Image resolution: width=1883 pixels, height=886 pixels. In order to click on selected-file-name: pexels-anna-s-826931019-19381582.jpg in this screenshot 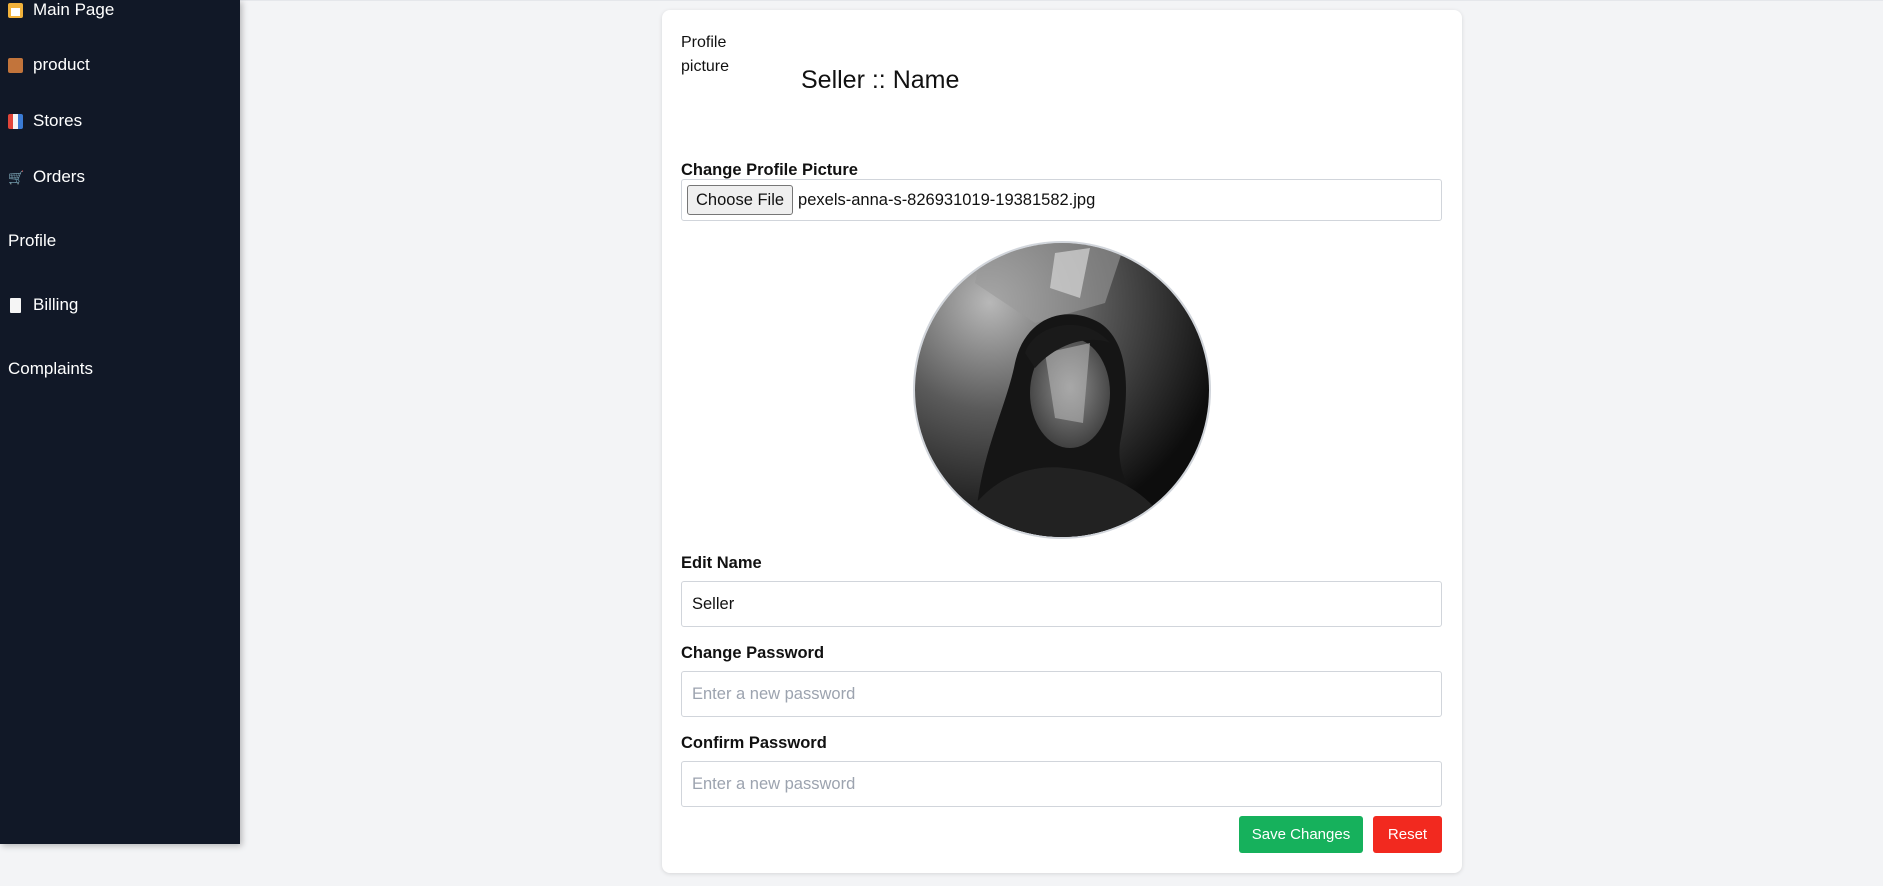, I will do `click(947, 199)`.